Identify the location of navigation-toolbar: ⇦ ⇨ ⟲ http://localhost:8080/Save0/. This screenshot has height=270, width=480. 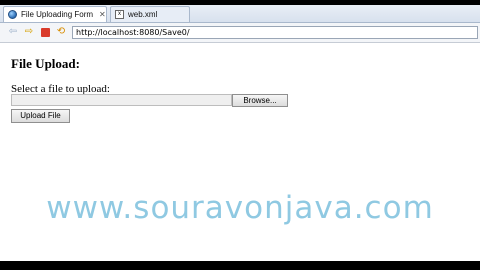
(240, 33).